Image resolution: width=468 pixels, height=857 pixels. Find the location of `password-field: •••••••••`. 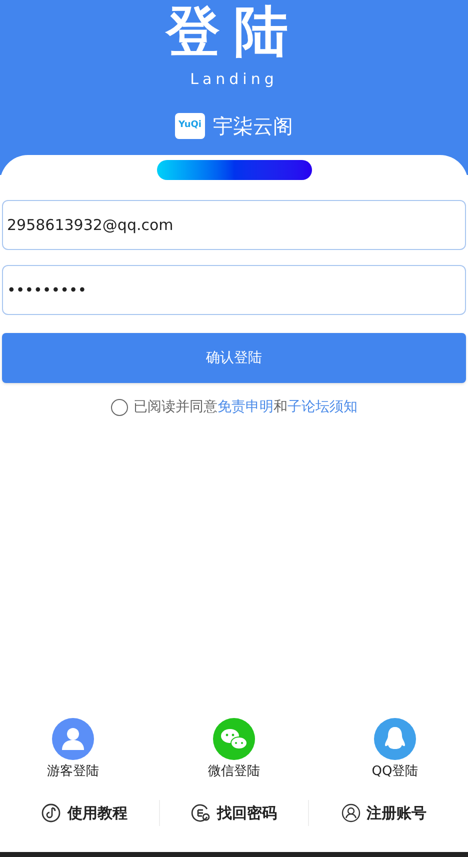

password-field: ••••••••• is located at coordinates (234, 290).